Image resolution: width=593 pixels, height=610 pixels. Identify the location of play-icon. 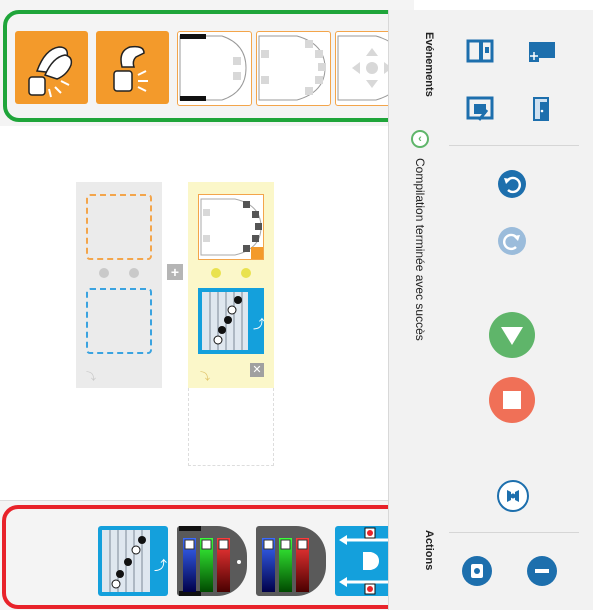
(512, 336).